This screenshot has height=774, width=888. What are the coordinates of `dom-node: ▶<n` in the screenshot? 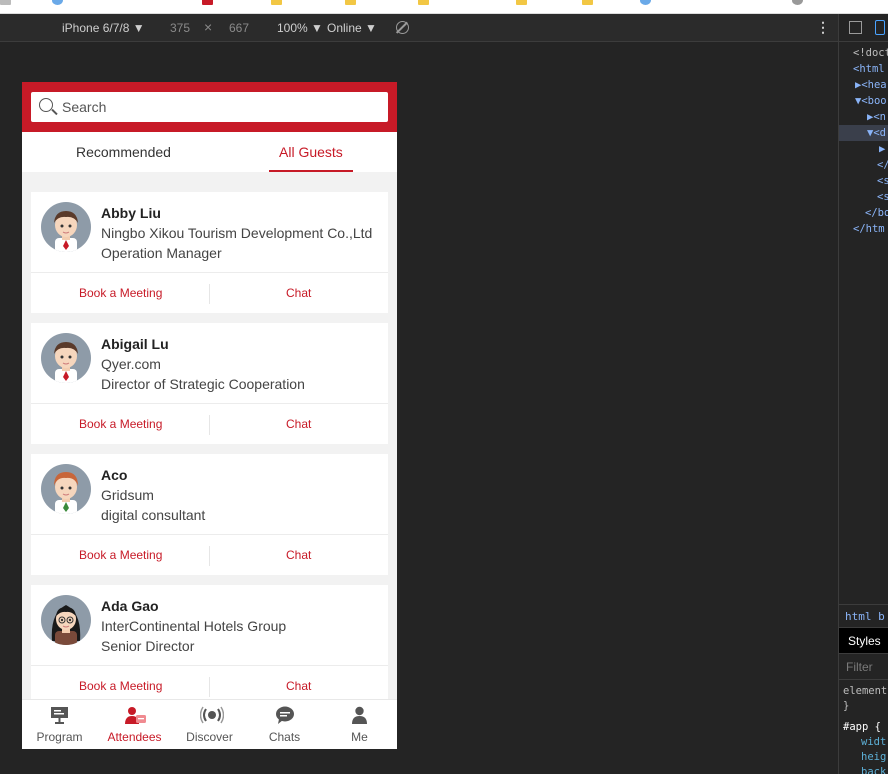 It's located at (863, 117).